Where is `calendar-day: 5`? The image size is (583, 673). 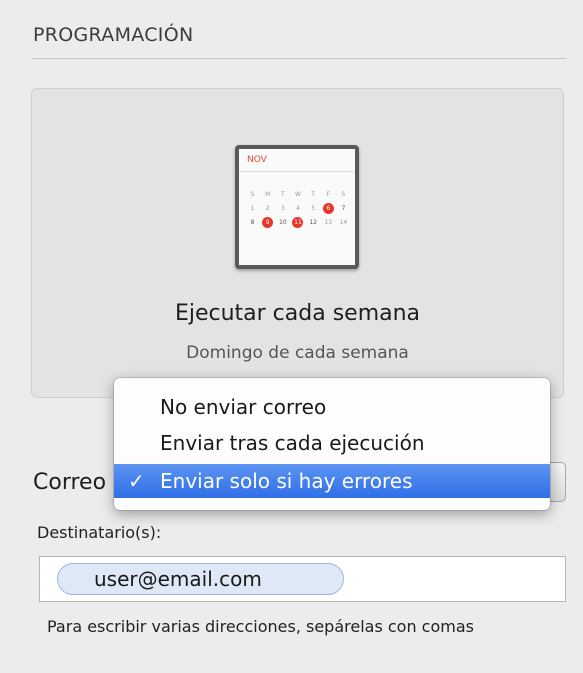
calendar-day: 5 is located at coordinates (313, 208).